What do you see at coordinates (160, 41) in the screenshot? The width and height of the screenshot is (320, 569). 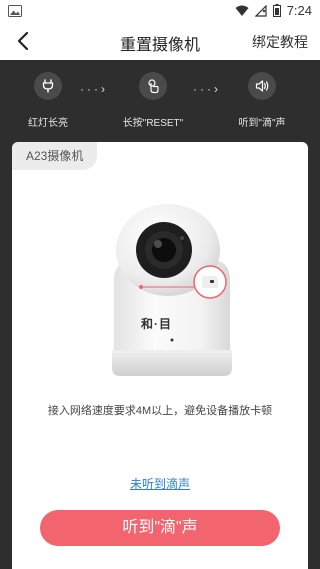 I see `nav-bar: 重置摄像机 绑定教程` at bounding box center [160, 41].